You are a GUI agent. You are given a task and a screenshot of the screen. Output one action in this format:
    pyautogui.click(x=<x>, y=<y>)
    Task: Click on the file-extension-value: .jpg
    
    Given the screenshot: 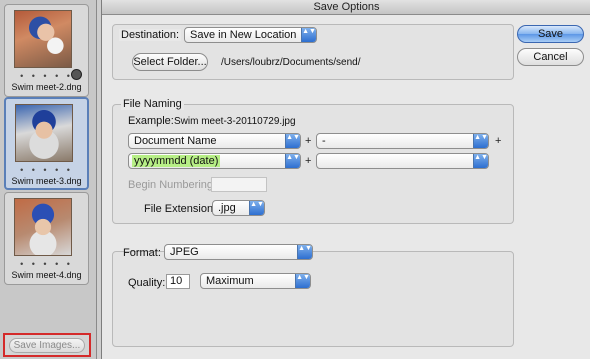 What is the action you would take?
    pyautogui.click(x=227, y=208)
    